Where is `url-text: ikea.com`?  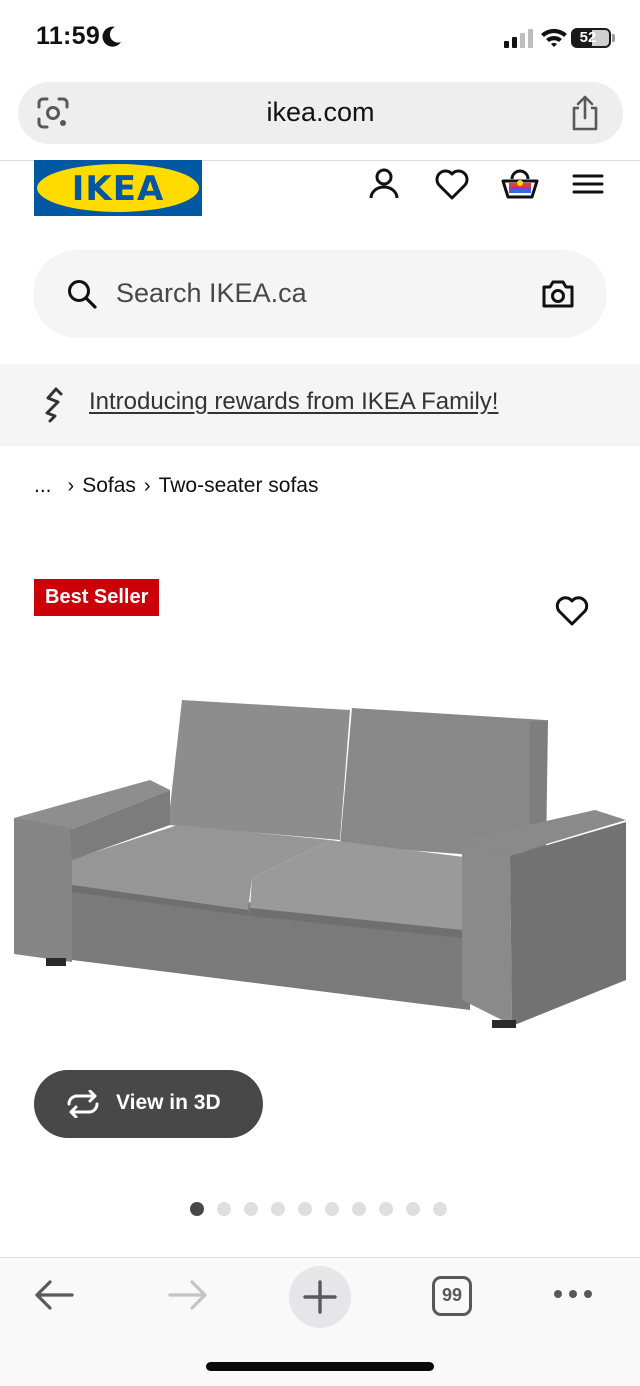 url-text: ikea.com is located at coordinates (320, 112).